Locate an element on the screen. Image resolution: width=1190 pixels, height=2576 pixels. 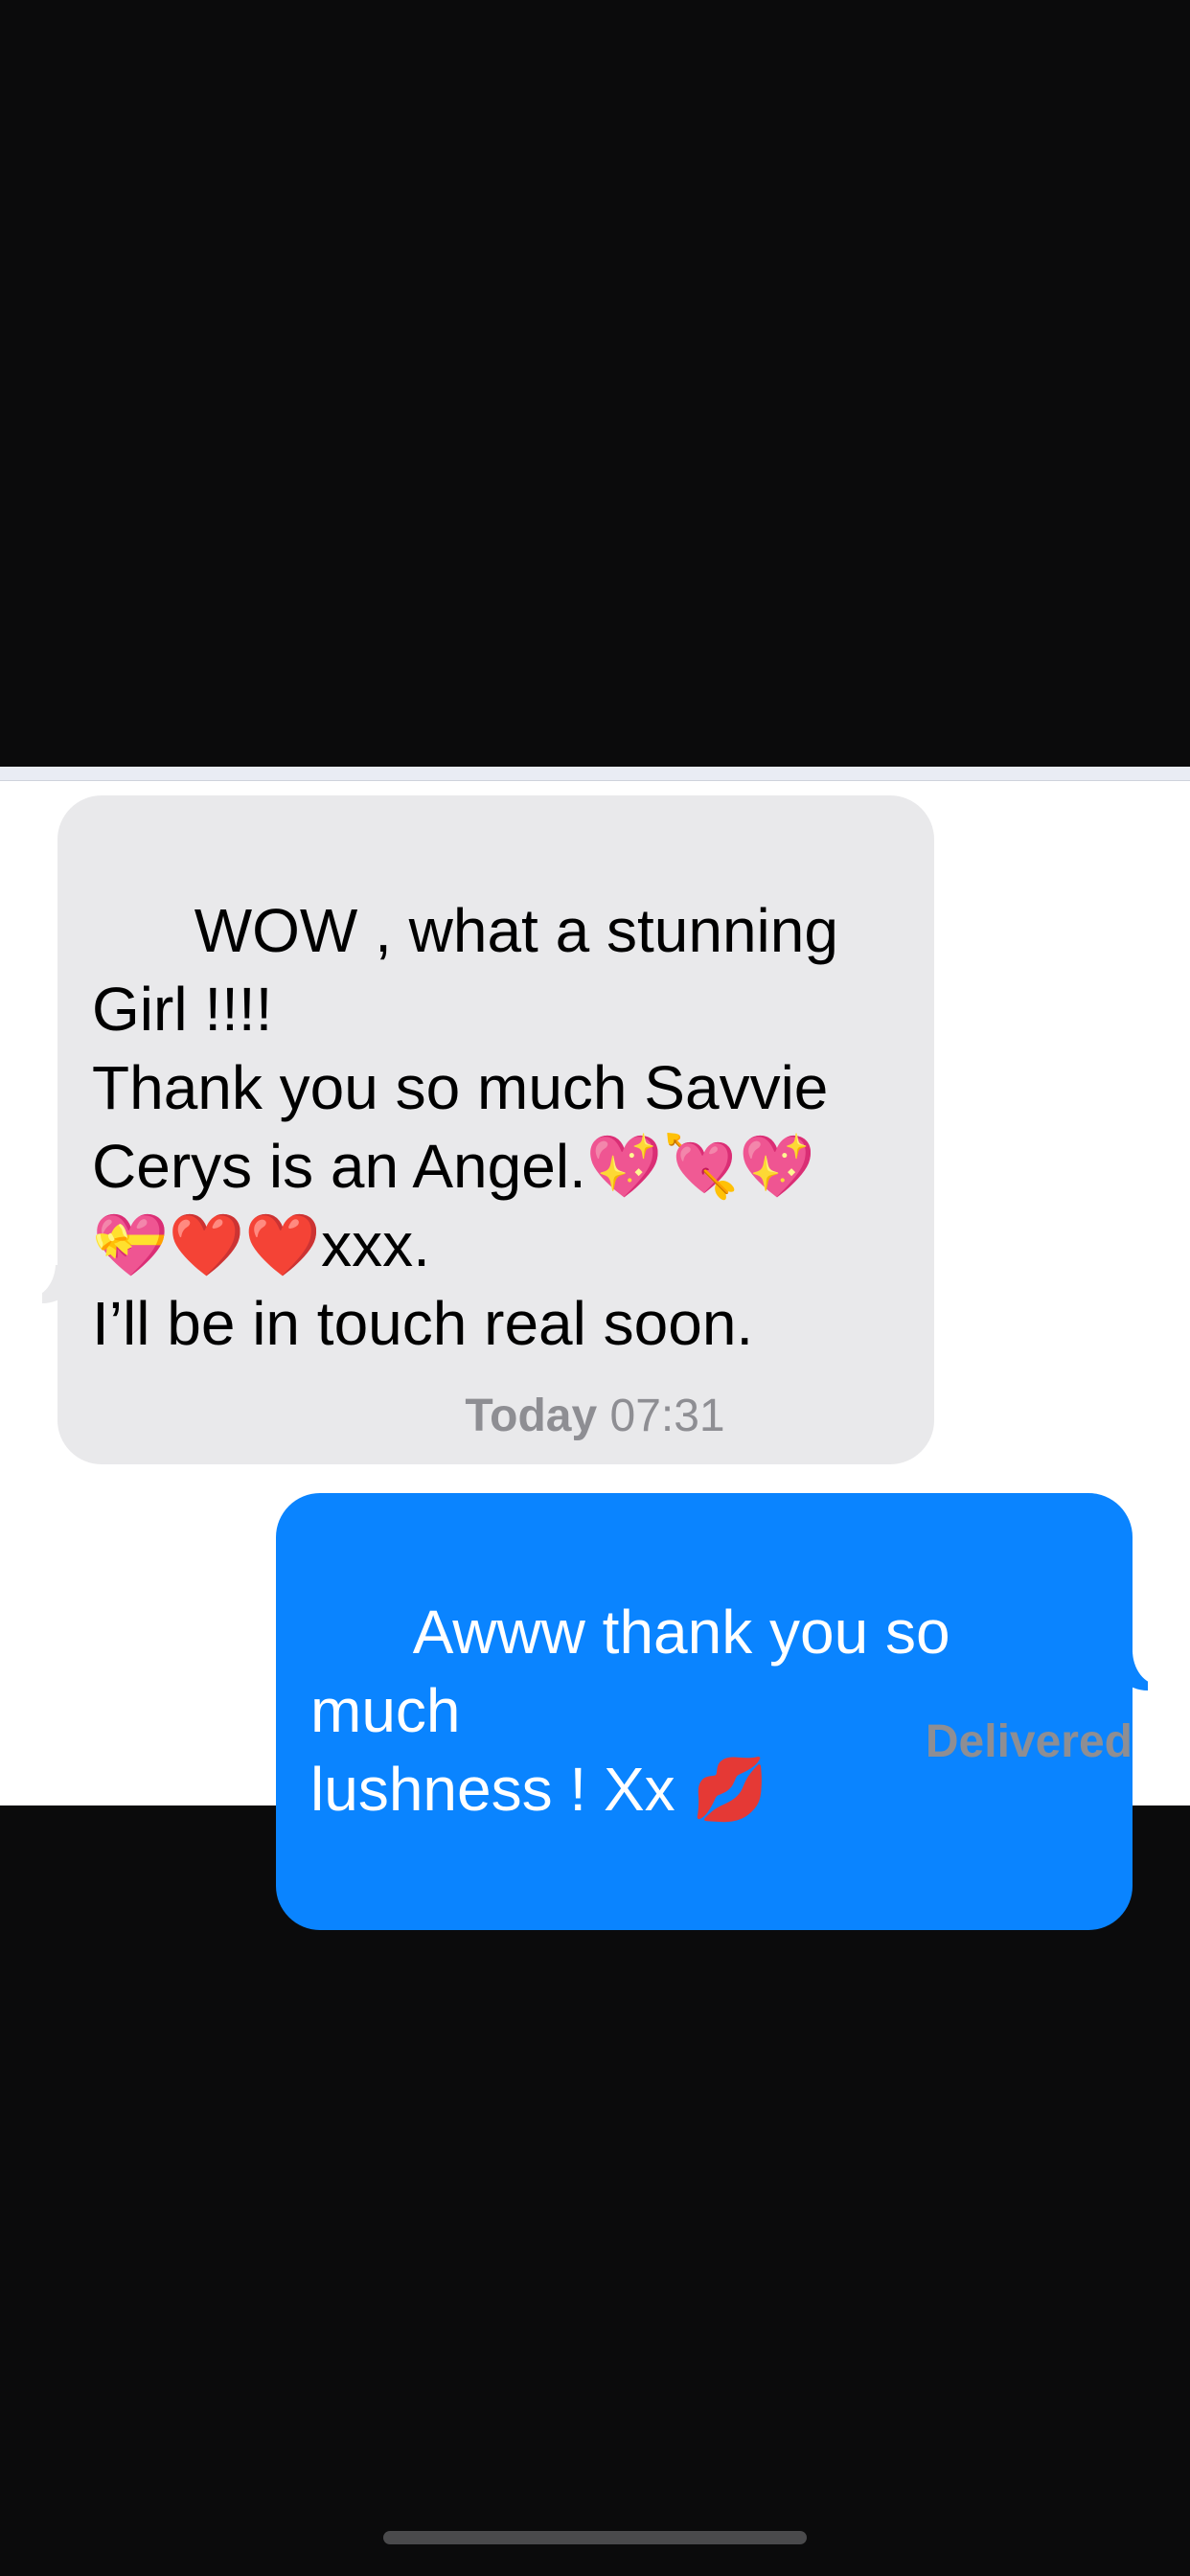
timestamp-time: 07:31 is located at coordinates (667, 1416).